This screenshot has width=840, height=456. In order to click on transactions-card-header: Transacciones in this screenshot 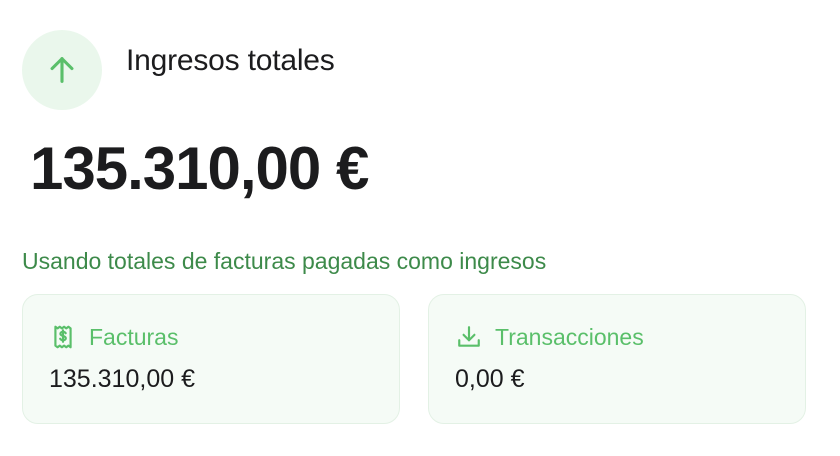, I will do `click(549, 337)`.